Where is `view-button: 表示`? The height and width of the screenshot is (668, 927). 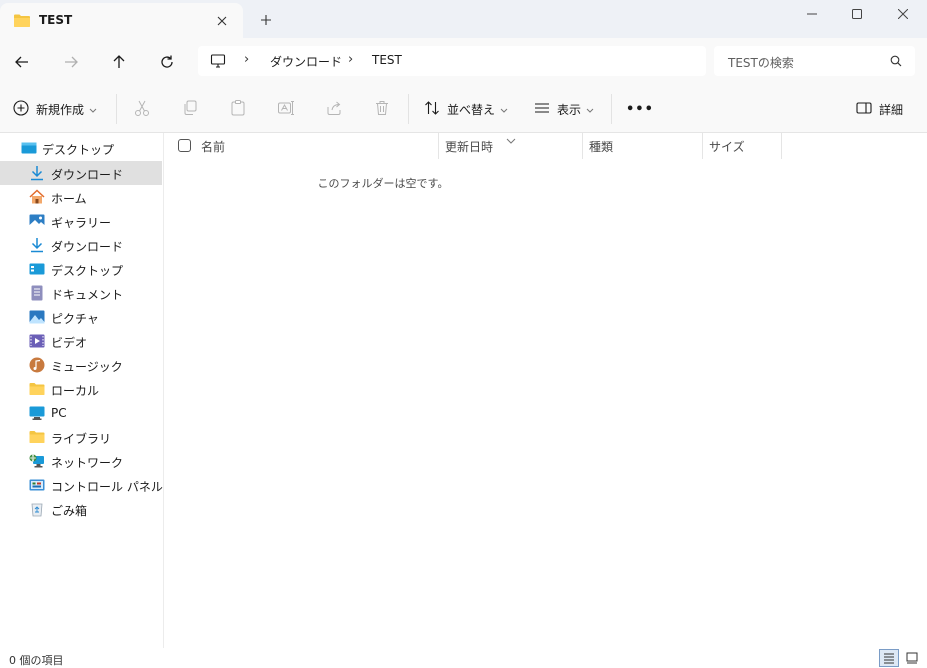
view-button: 表示 is located at coordinates (564, 109).